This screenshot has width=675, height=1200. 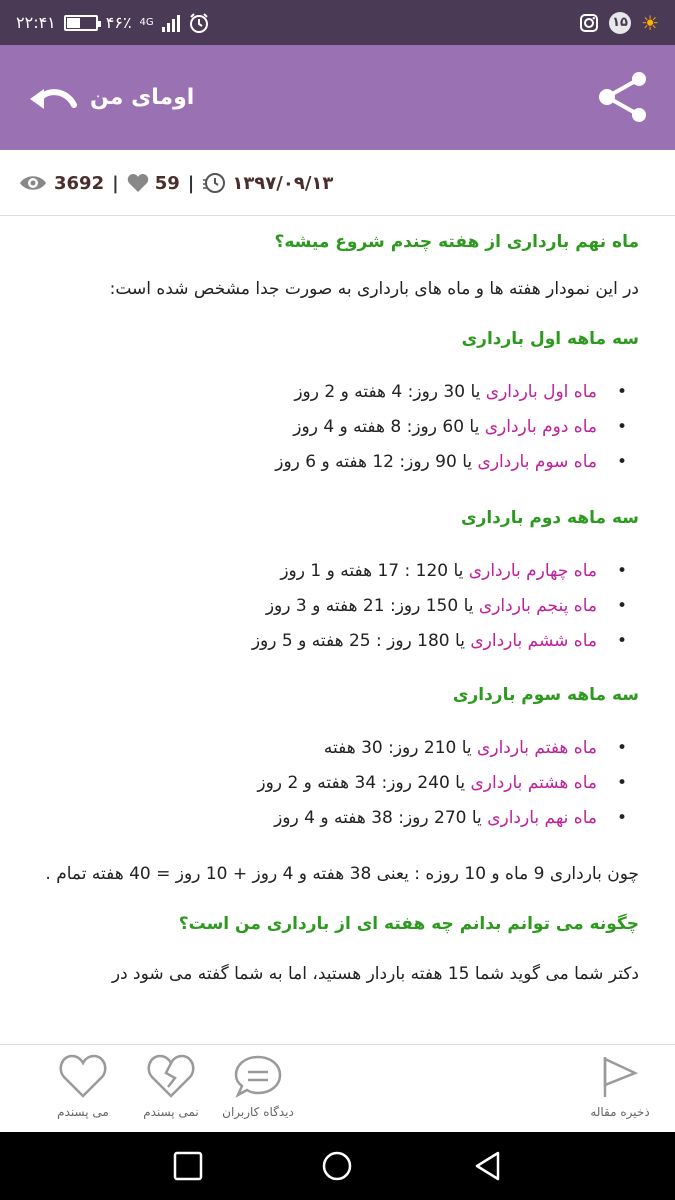 What do you see at coordinates (623, 97) in the screenshot?
I see `share-icon` at bounding box center [623, 97].